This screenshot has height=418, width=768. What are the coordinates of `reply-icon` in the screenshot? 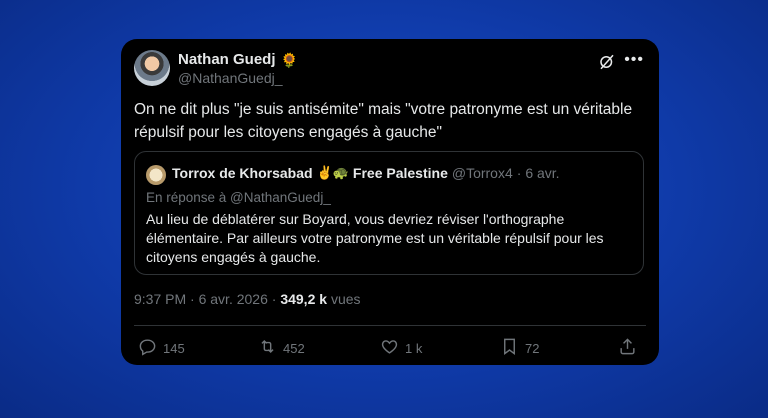 It's located at (147, 348).